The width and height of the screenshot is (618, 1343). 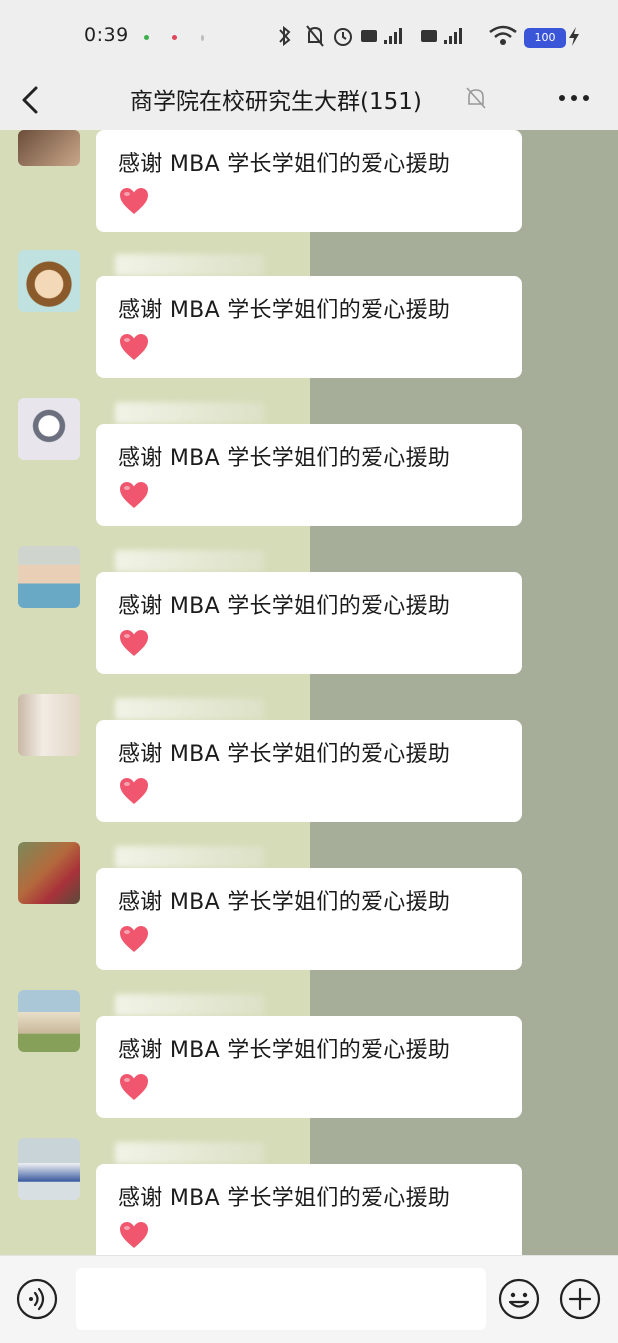 I want to click on charging-icon, so click(x=574, y=36).